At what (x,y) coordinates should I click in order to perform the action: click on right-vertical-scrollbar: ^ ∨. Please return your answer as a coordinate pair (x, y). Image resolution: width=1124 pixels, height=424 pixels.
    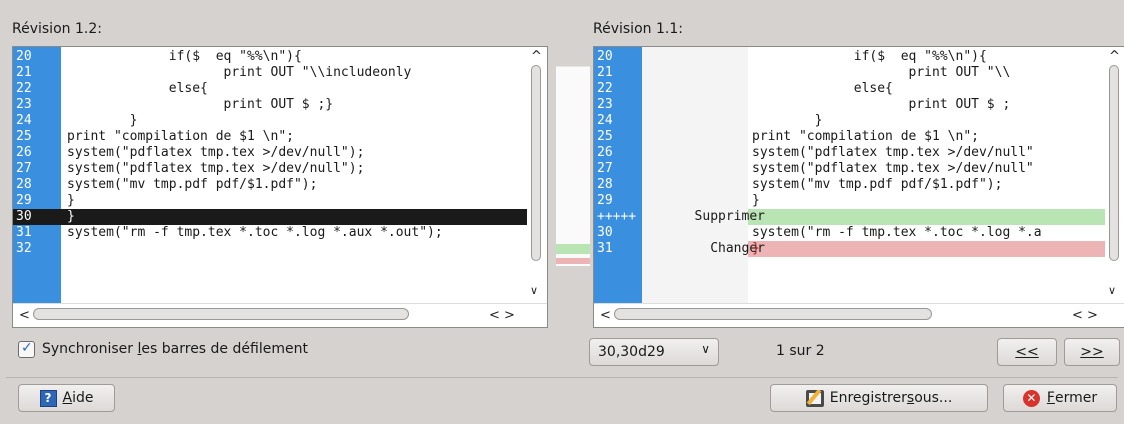
    Looking at the image, I should click on (1114, 175).